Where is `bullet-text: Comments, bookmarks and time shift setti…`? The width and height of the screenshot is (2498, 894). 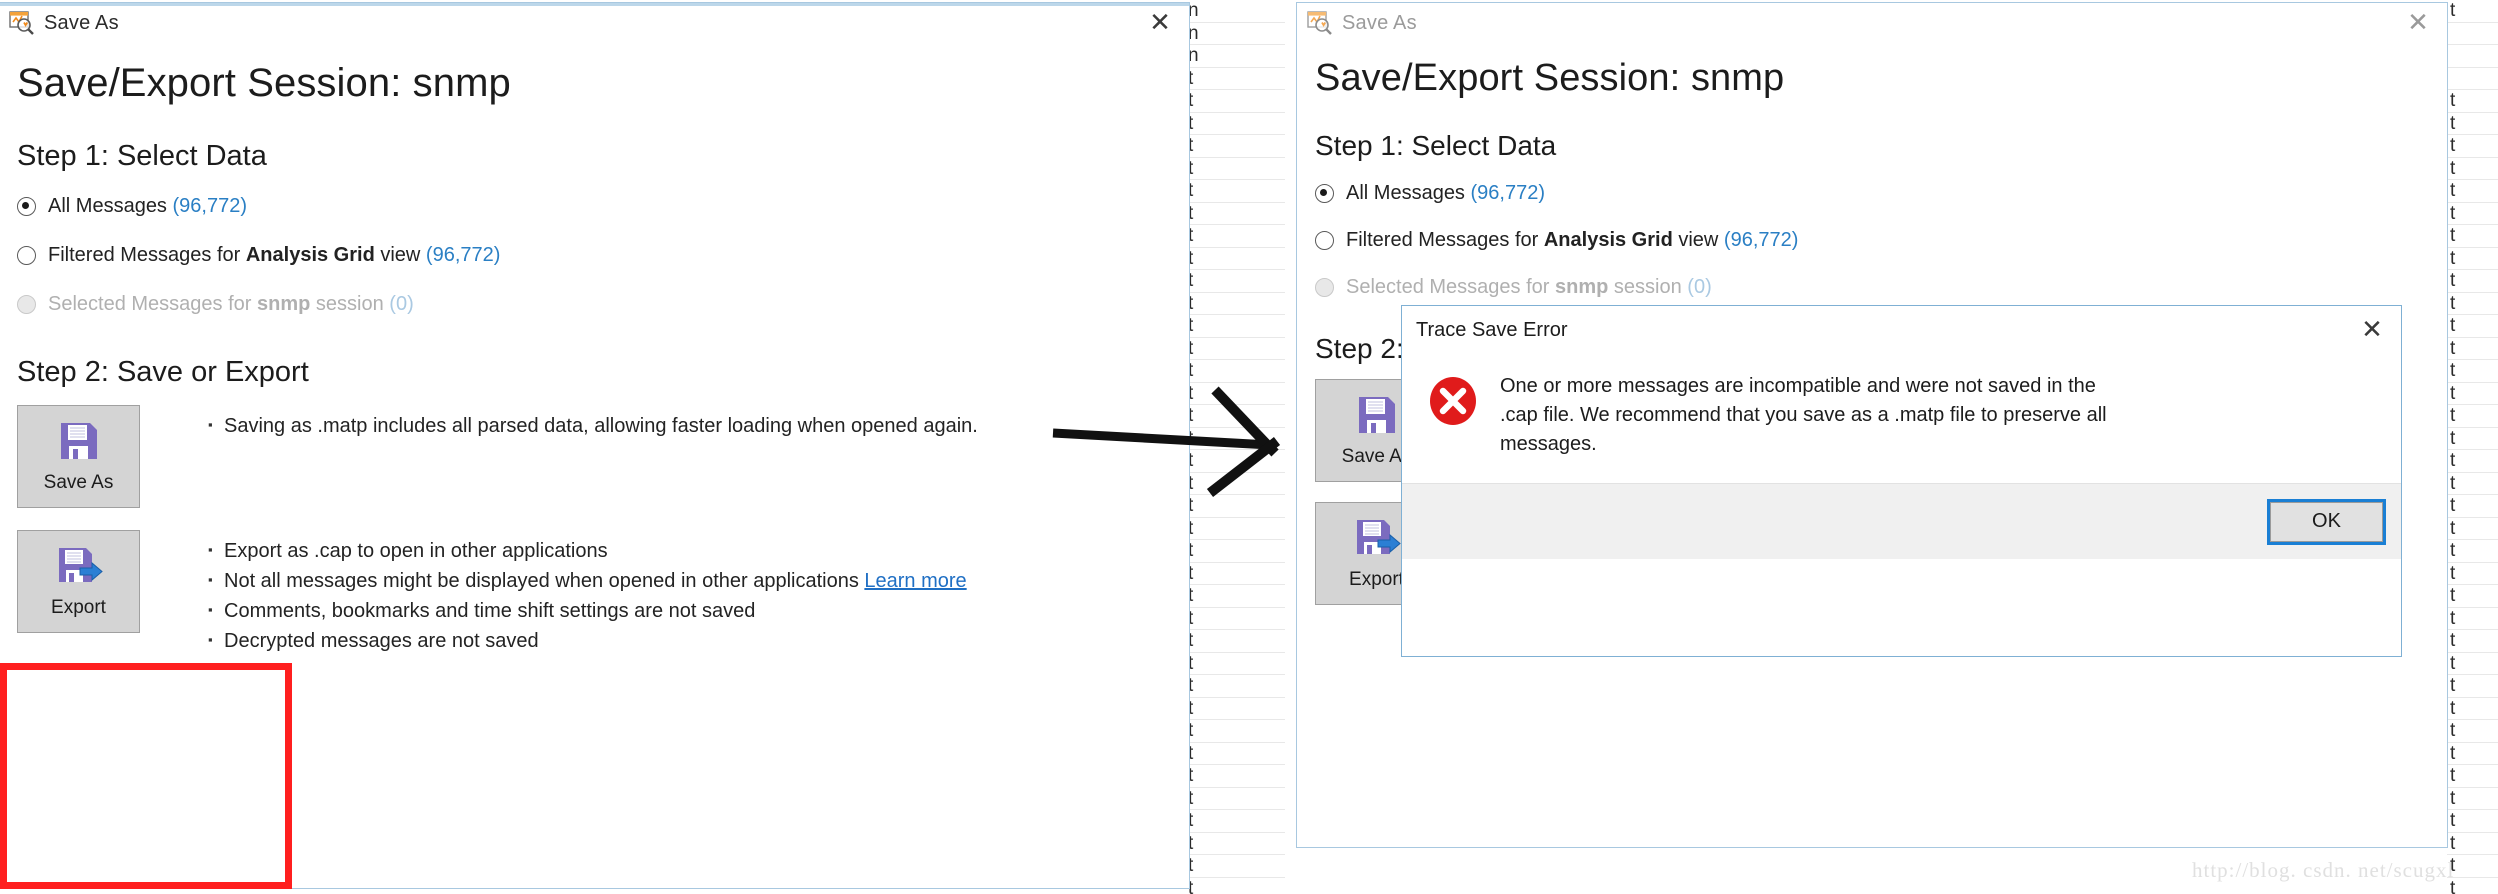
bullet-text: Comments, bookmarks and time shift setti… is located at coordinates (490, 611).